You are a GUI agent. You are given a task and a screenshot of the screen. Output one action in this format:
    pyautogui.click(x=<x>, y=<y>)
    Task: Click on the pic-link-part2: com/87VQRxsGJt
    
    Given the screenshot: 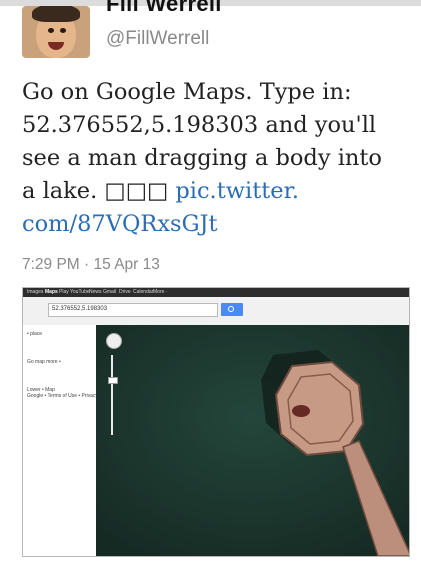 What is the action you would take?
    pyautogui.click(x=214, y=224)
    